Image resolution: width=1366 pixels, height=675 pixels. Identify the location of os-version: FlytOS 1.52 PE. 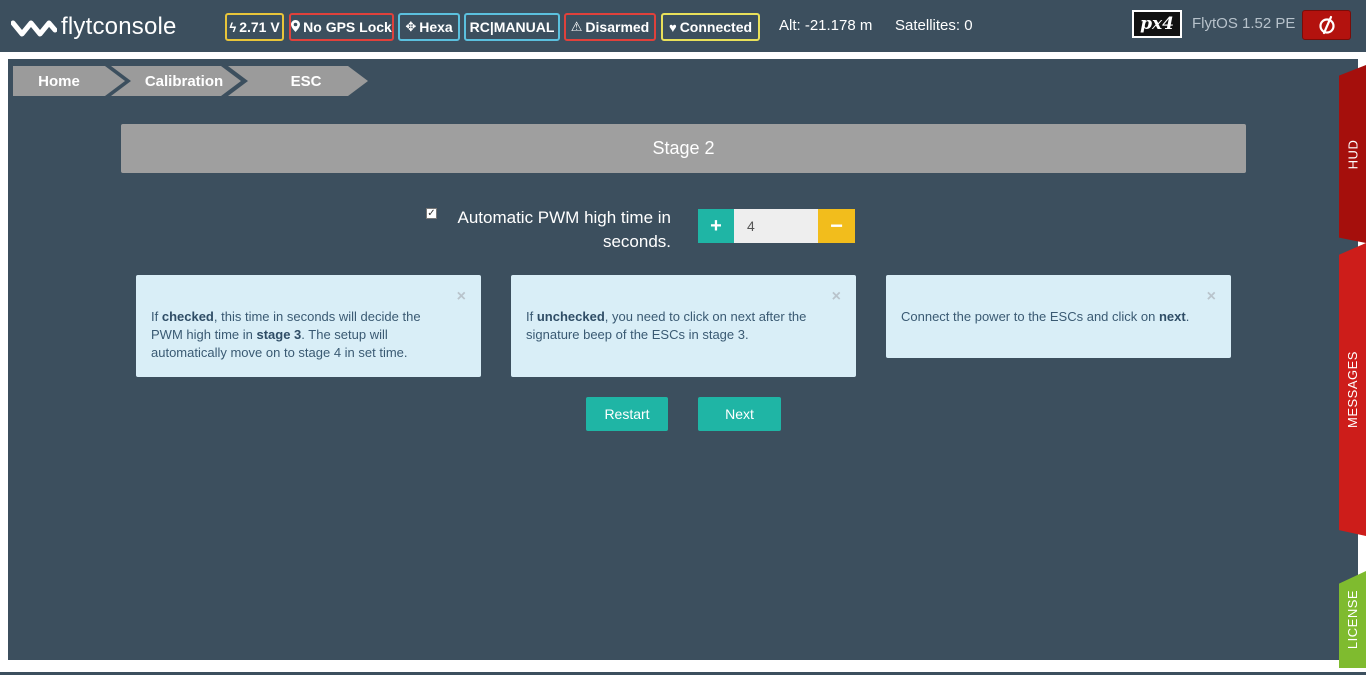
(1244, 23).